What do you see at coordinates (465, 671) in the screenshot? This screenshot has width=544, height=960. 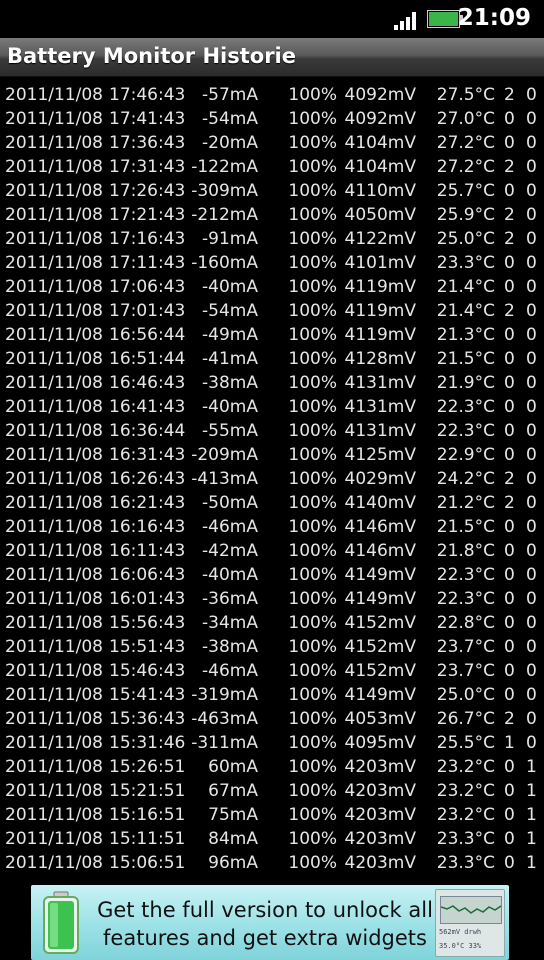 I see `log-temperature: 23.7°C` at bounding box center [465, 671].